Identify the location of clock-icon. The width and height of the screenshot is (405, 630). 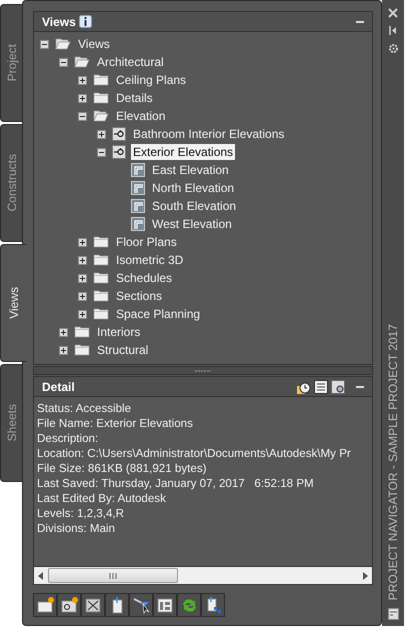
(304, 387).